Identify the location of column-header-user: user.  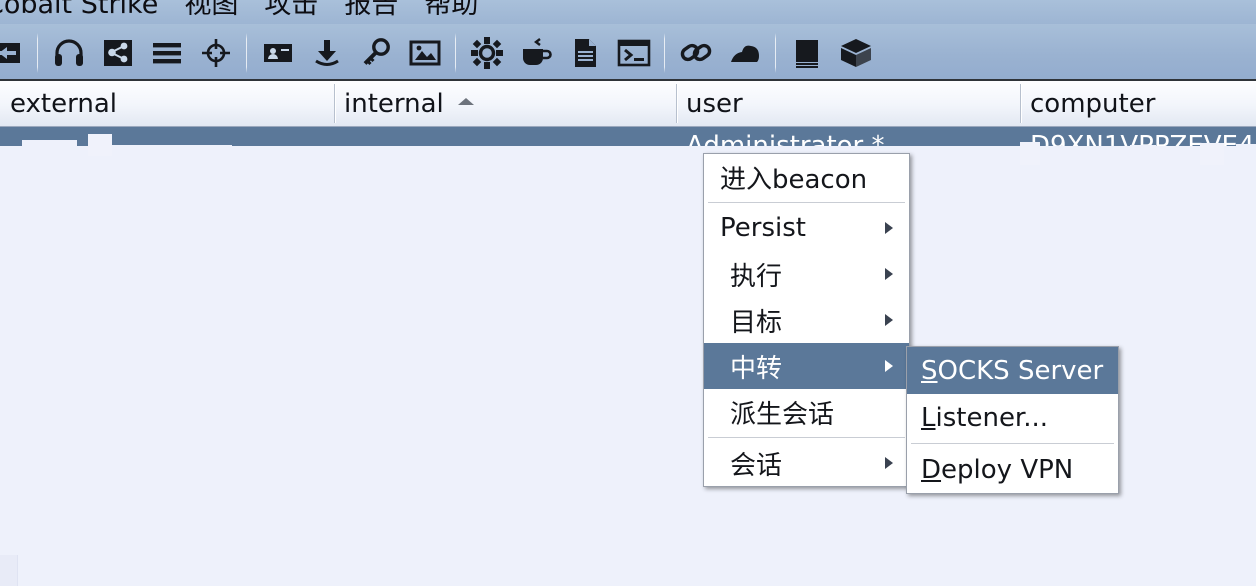
(848, 103).